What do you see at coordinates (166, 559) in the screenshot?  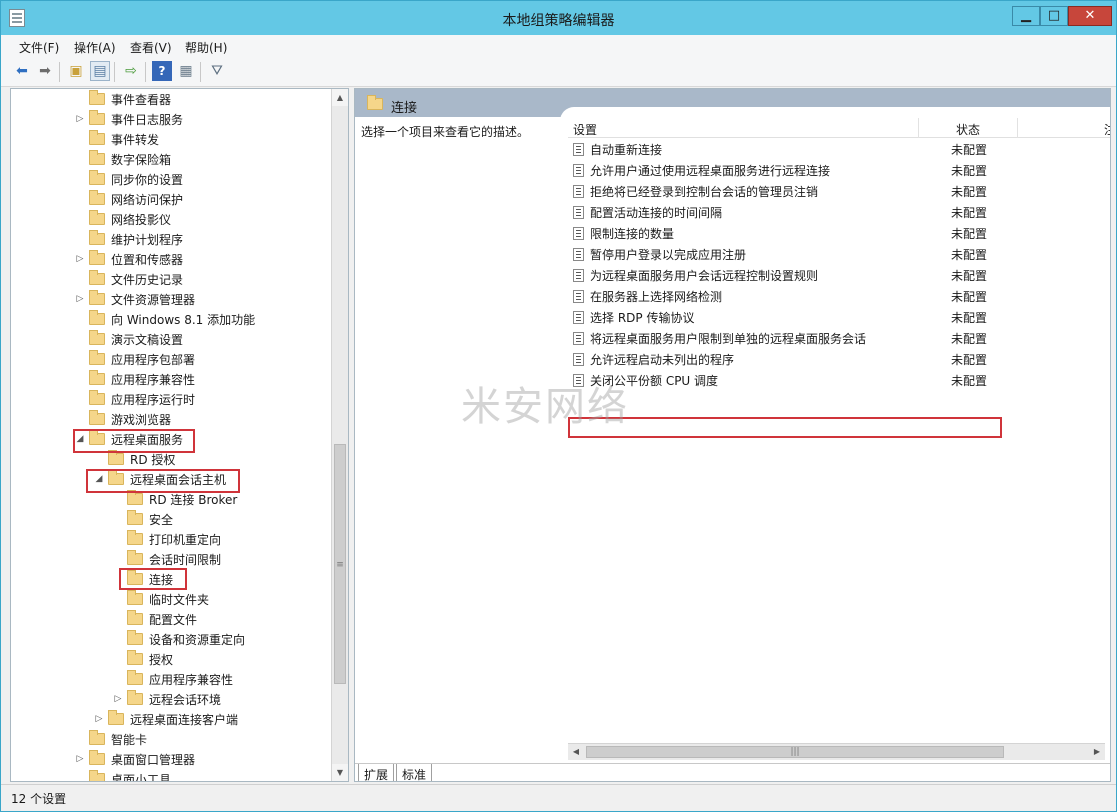 I see `tree-item: 会话时间限制` at bounding box center [166, 559].